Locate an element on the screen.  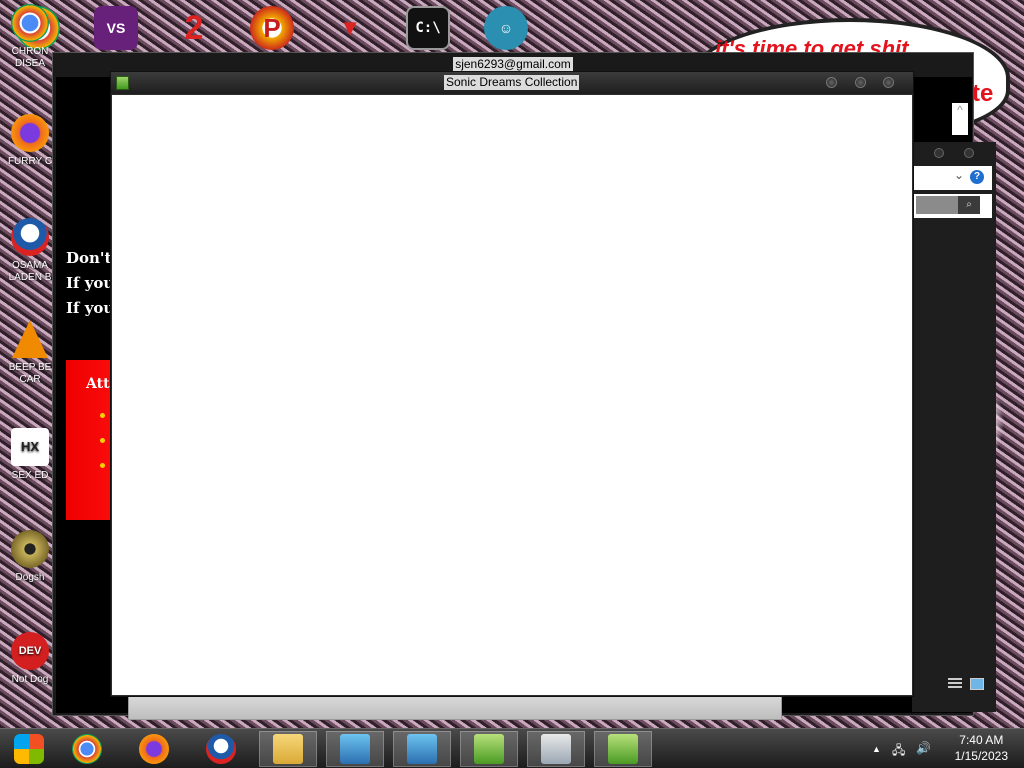
explorer-window-partial: ⌄ ? ⌕ is located at coordinates (954, 427).